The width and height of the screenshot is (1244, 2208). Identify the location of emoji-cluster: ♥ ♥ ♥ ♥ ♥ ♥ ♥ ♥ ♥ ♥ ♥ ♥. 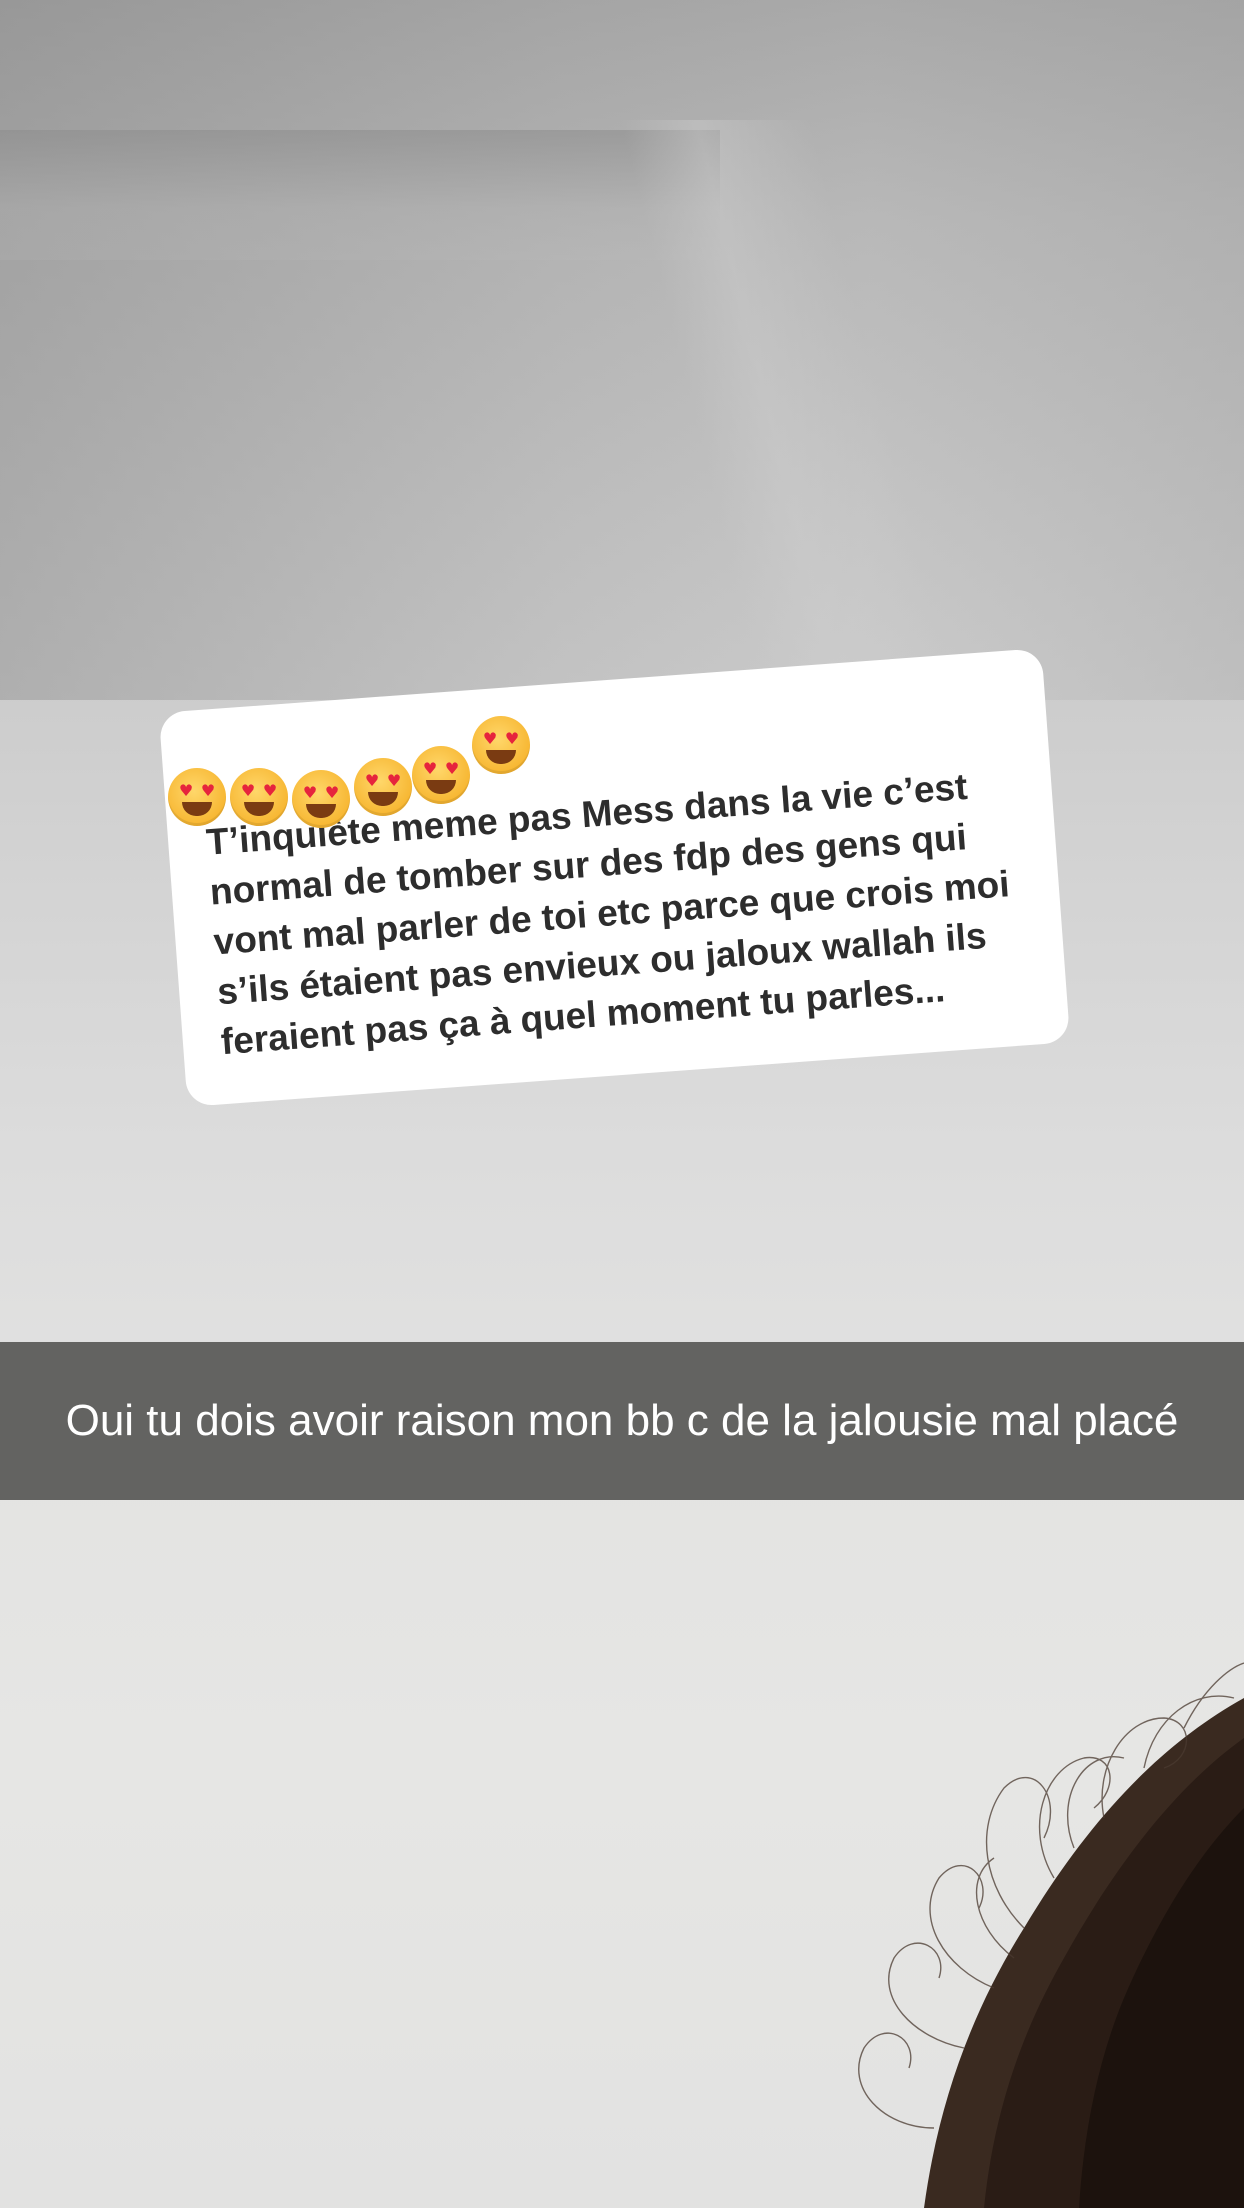
(358, 773).